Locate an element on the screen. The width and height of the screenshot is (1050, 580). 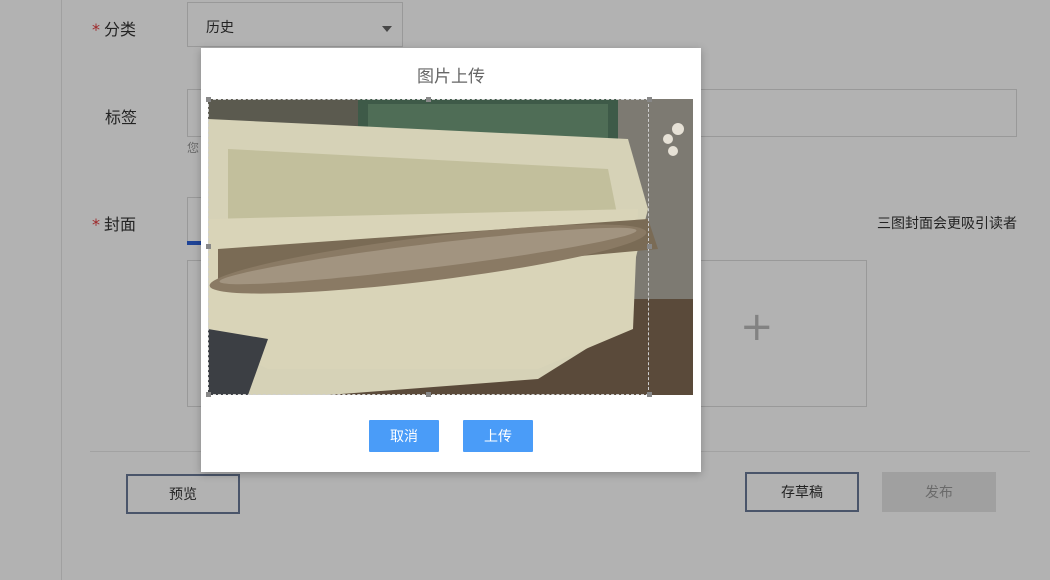
crop-handle-top is located at coordinates (428, 99).